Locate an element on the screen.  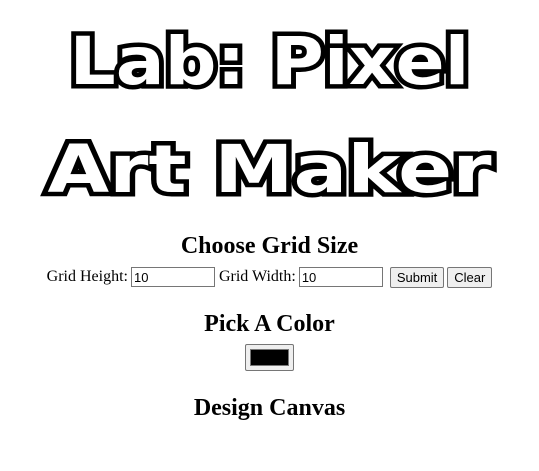
grid-height-label: Grid Height: is located at coordinates (87, 276).